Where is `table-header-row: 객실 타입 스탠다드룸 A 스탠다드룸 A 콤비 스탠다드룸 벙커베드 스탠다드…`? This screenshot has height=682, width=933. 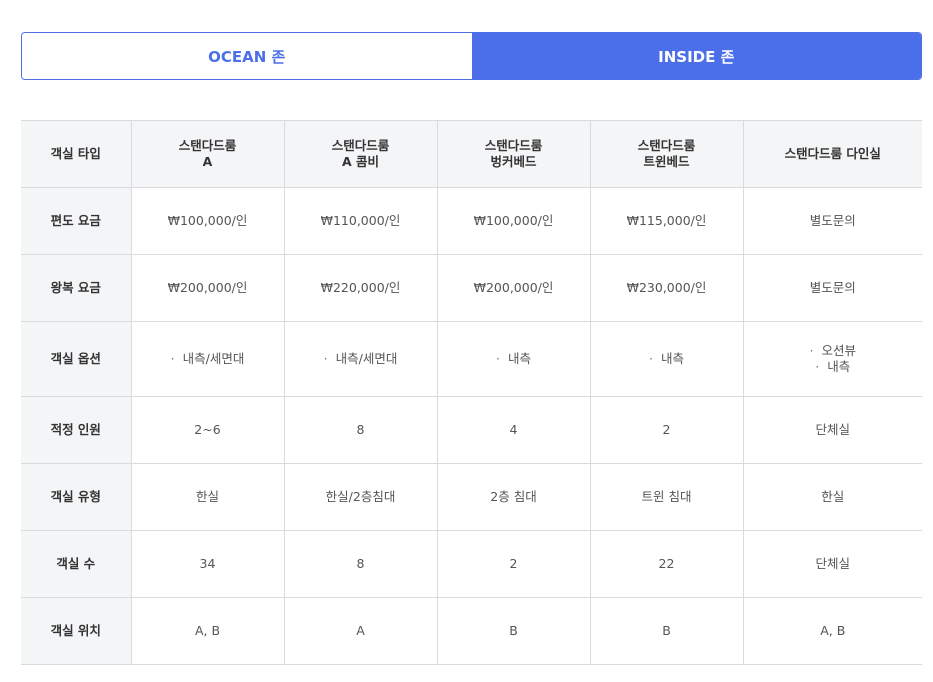
table-header-row: 객실 타입 스탠다드룸 A 스탠다드룸 A 콤비 스탠다드룸 벙커베드 스탠다드… is located at coordinates (471, 154).